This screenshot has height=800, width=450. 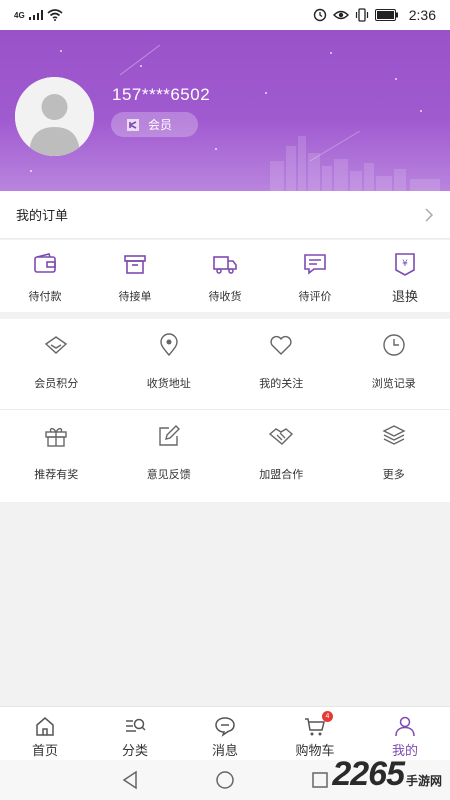 I want to click on service-label: 浏览记录, so click(x=393, y=384).